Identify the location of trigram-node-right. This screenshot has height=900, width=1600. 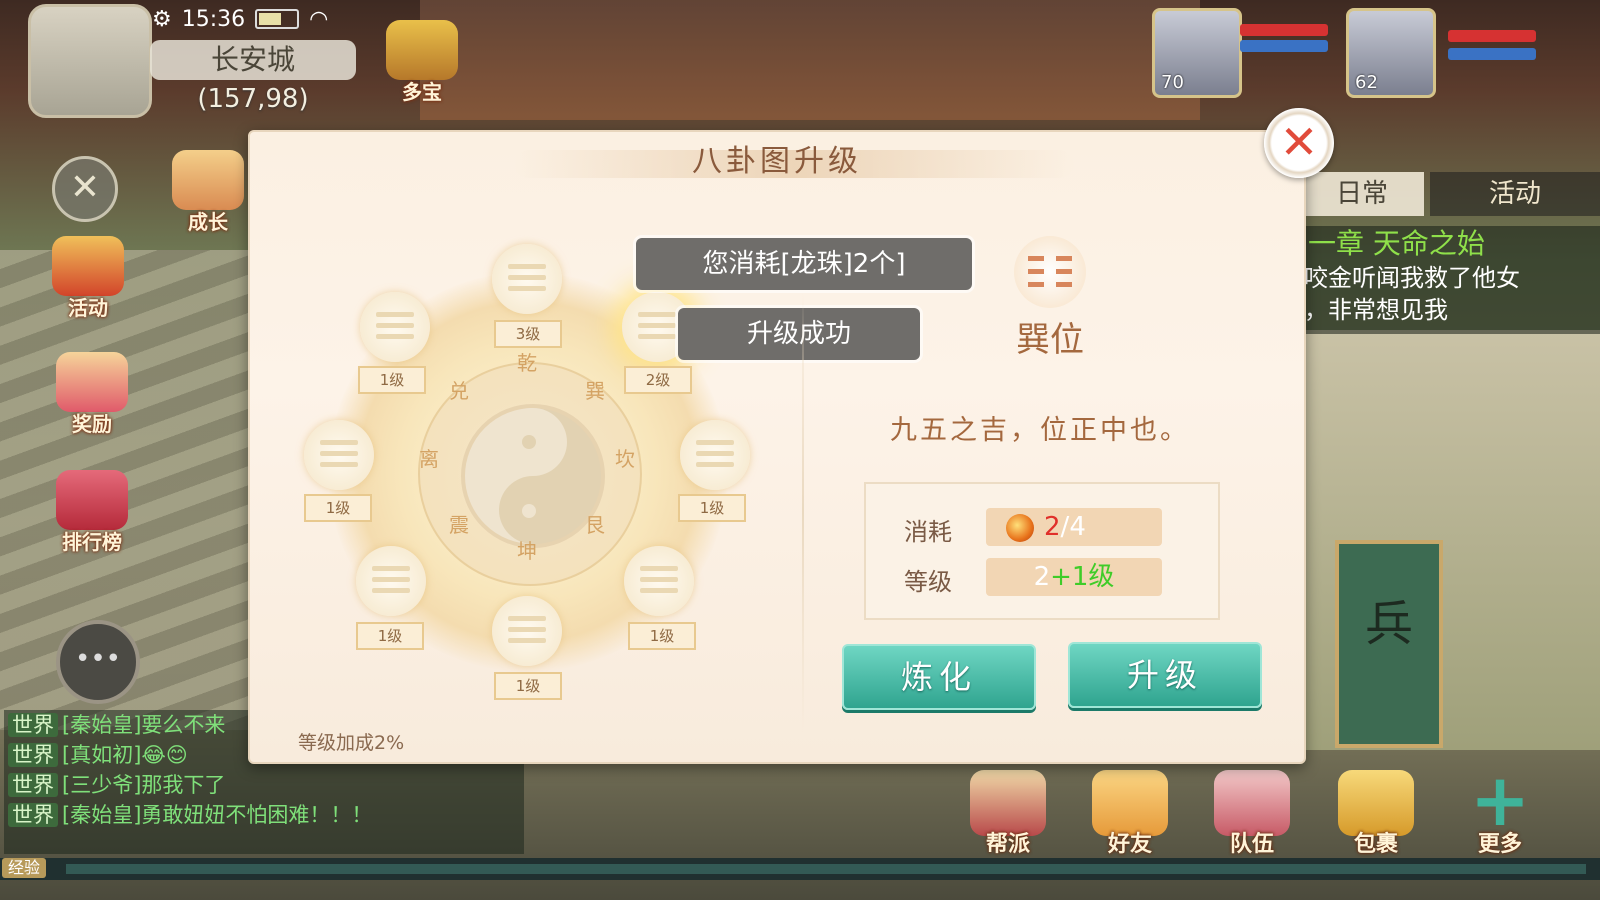
(715, 455).